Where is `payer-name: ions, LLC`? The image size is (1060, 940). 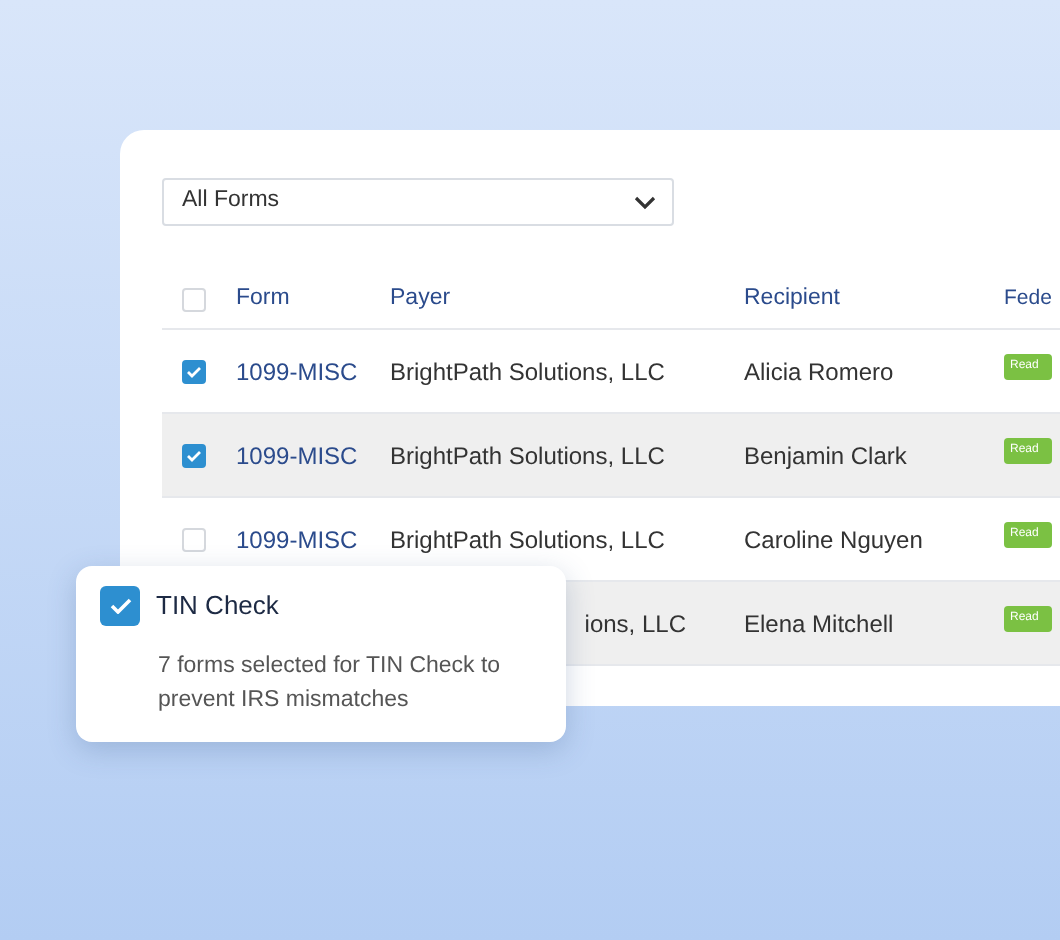
payer-name: ions, LLC is located at coordinates (634, 624).